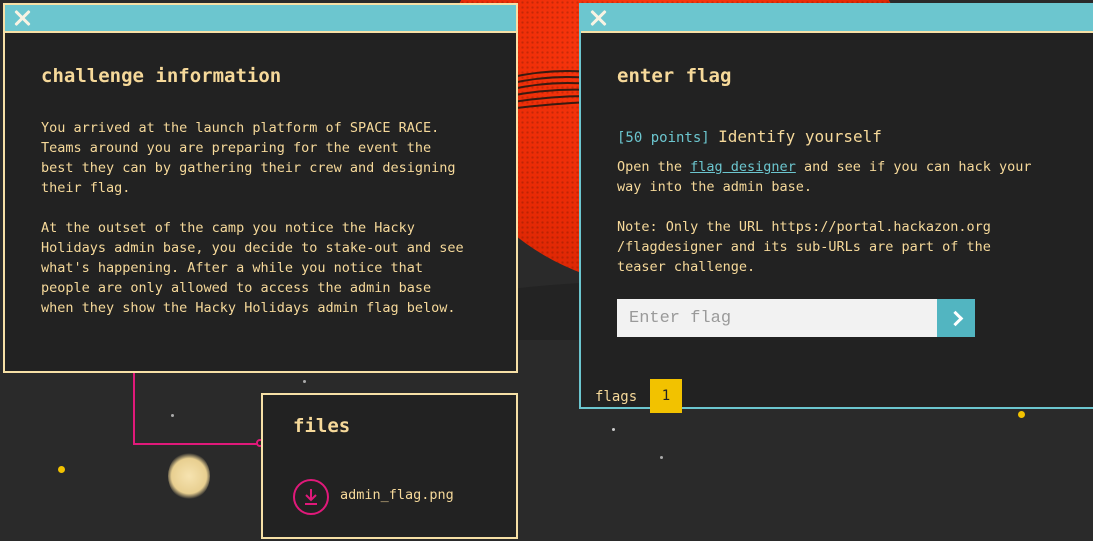 The height and width of the screenshot is (541, 1093). I want to click on flag-input, so click(777, 318).